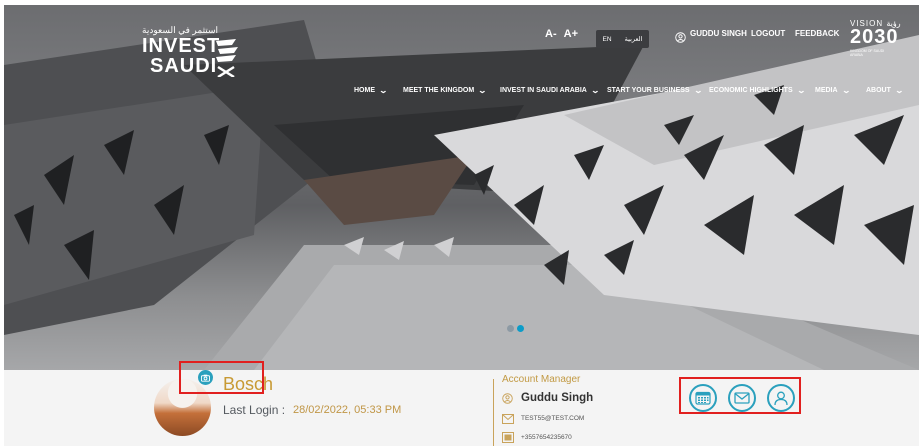 This screenshot has width=919, height=446. I want to click on nav-label: ECONOMIC HIGHLIGHTS, so click(751, 90).